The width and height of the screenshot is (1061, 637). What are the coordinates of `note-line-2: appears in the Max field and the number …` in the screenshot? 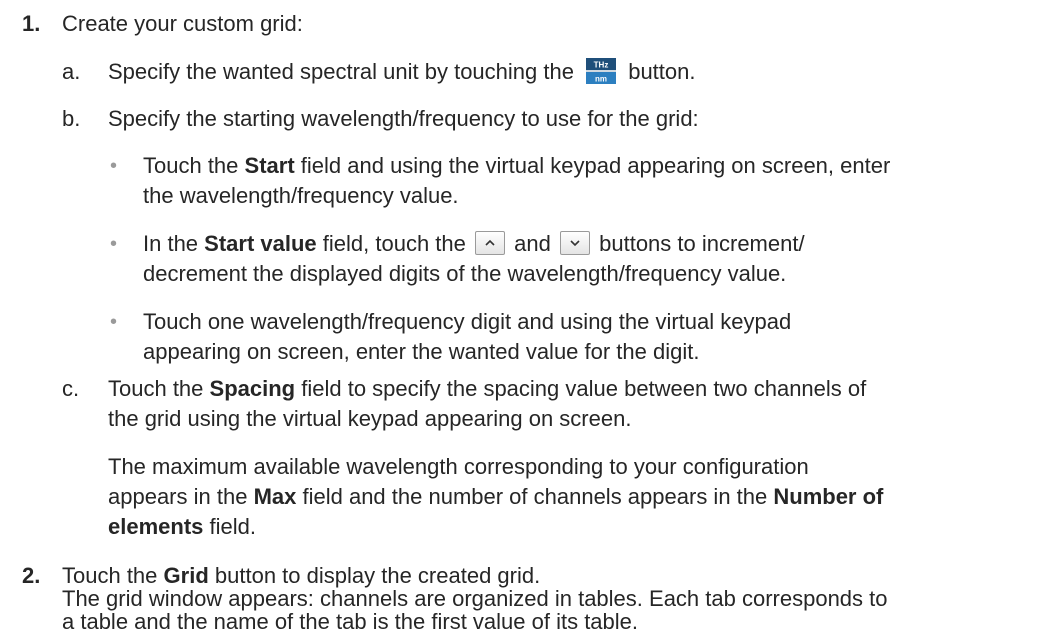 It's located at (495, 497).